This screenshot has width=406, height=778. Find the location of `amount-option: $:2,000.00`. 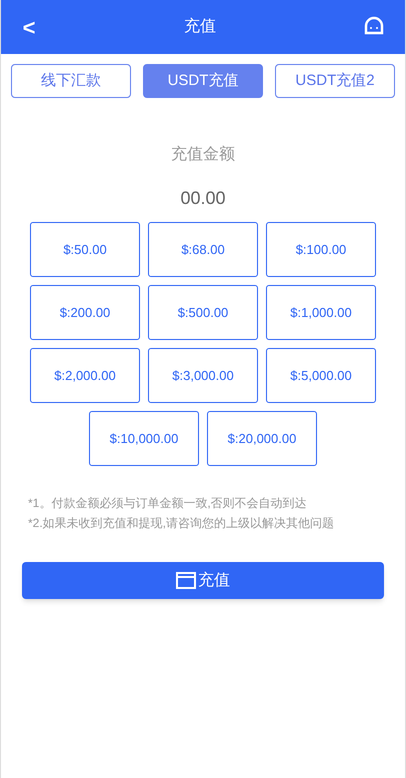

amount-option: $:2,000.00 is located at coordinates (85, 375).